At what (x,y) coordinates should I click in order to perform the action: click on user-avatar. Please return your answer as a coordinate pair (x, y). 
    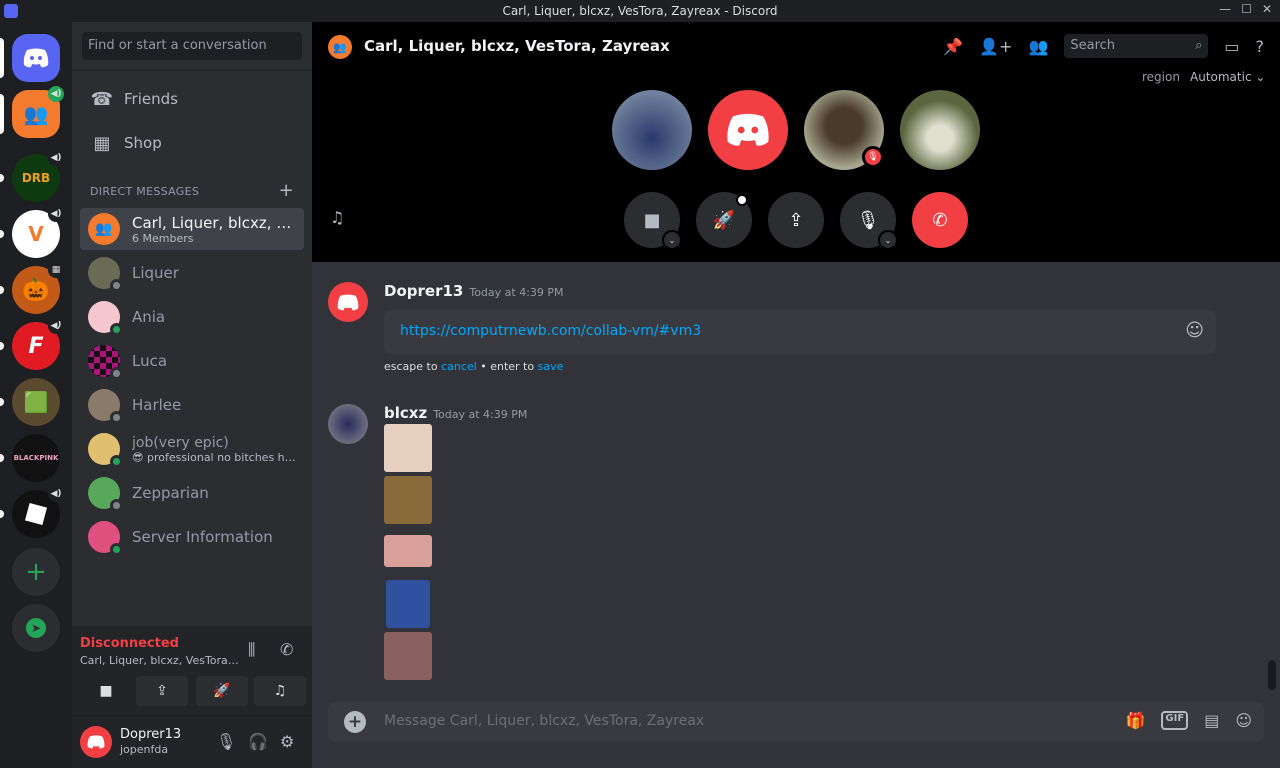
    Looking at the image, I should click on (96, 742).